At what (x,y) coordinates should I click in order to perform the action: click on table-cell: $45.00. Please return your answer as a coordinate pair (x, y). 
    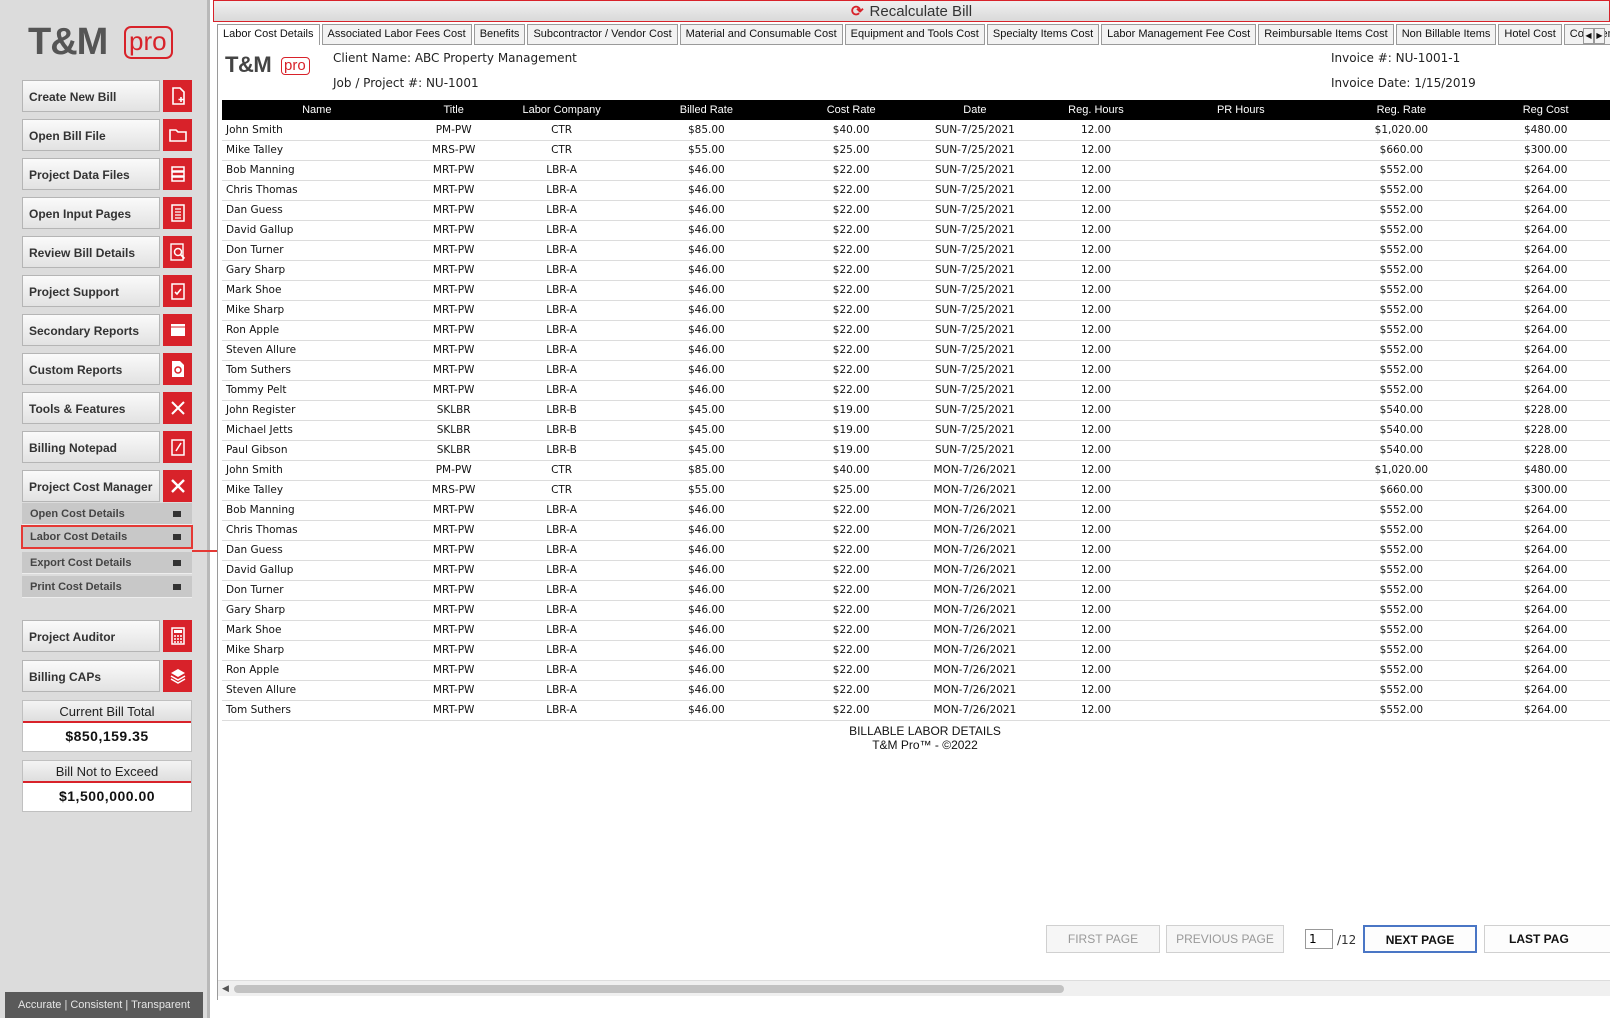
    Looking at the image, I should click on (706, 410).